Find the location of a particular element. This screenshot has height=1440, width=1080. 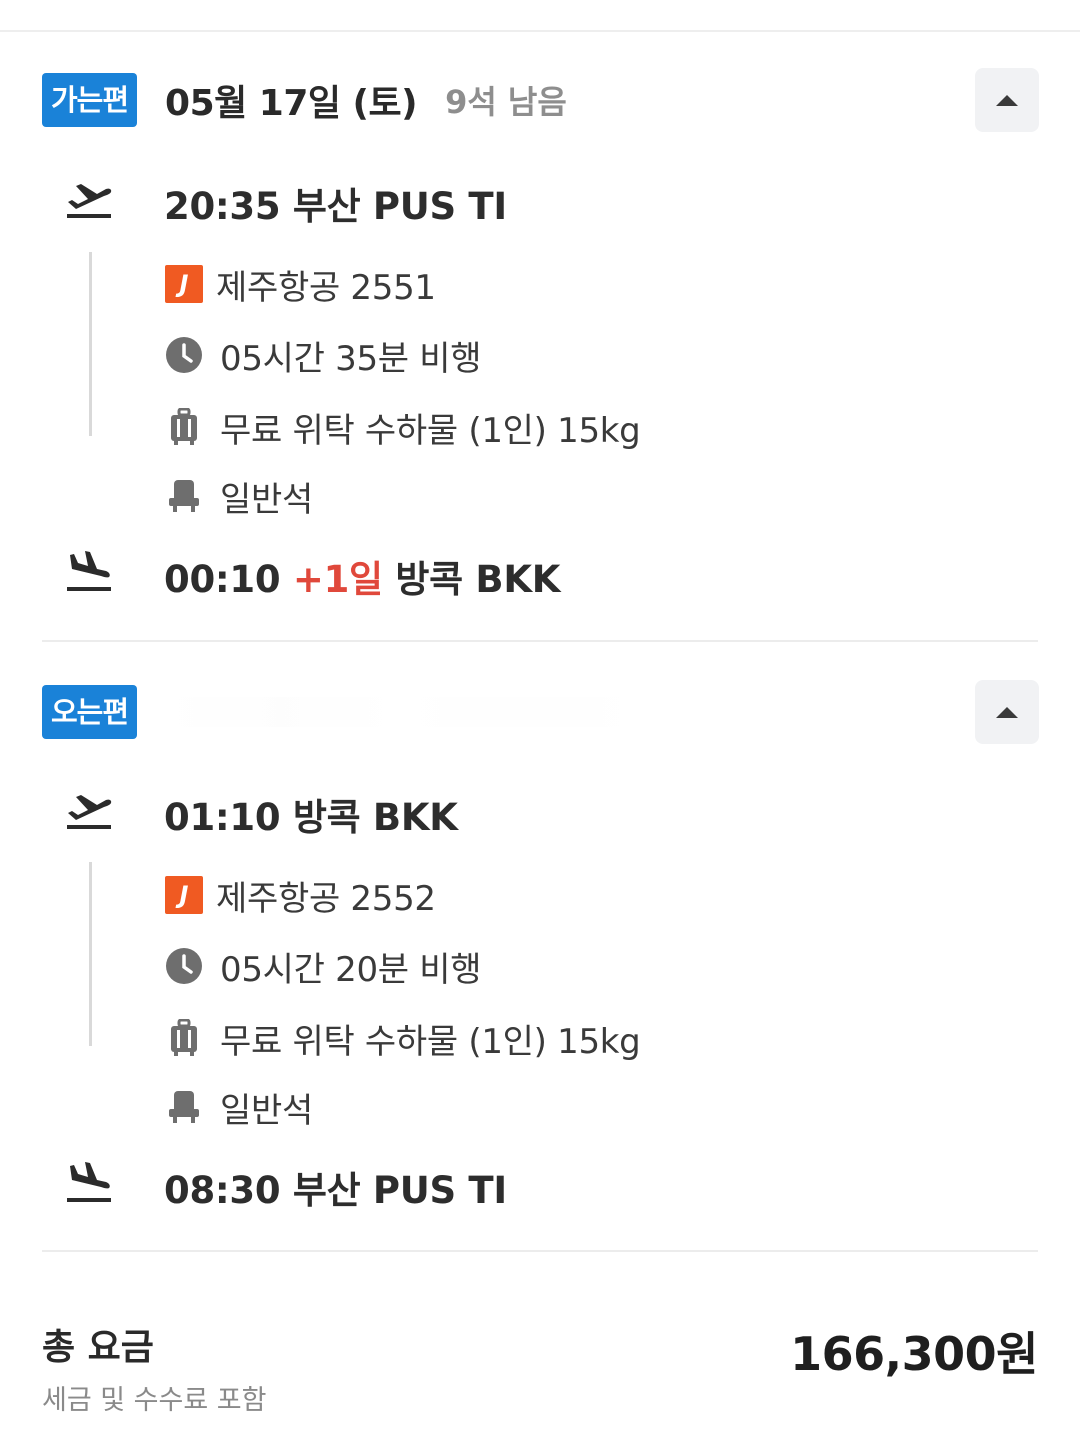

outbound-arrival: 00:10 +1일 방콕 BKK is located at coordinates (362, 576).